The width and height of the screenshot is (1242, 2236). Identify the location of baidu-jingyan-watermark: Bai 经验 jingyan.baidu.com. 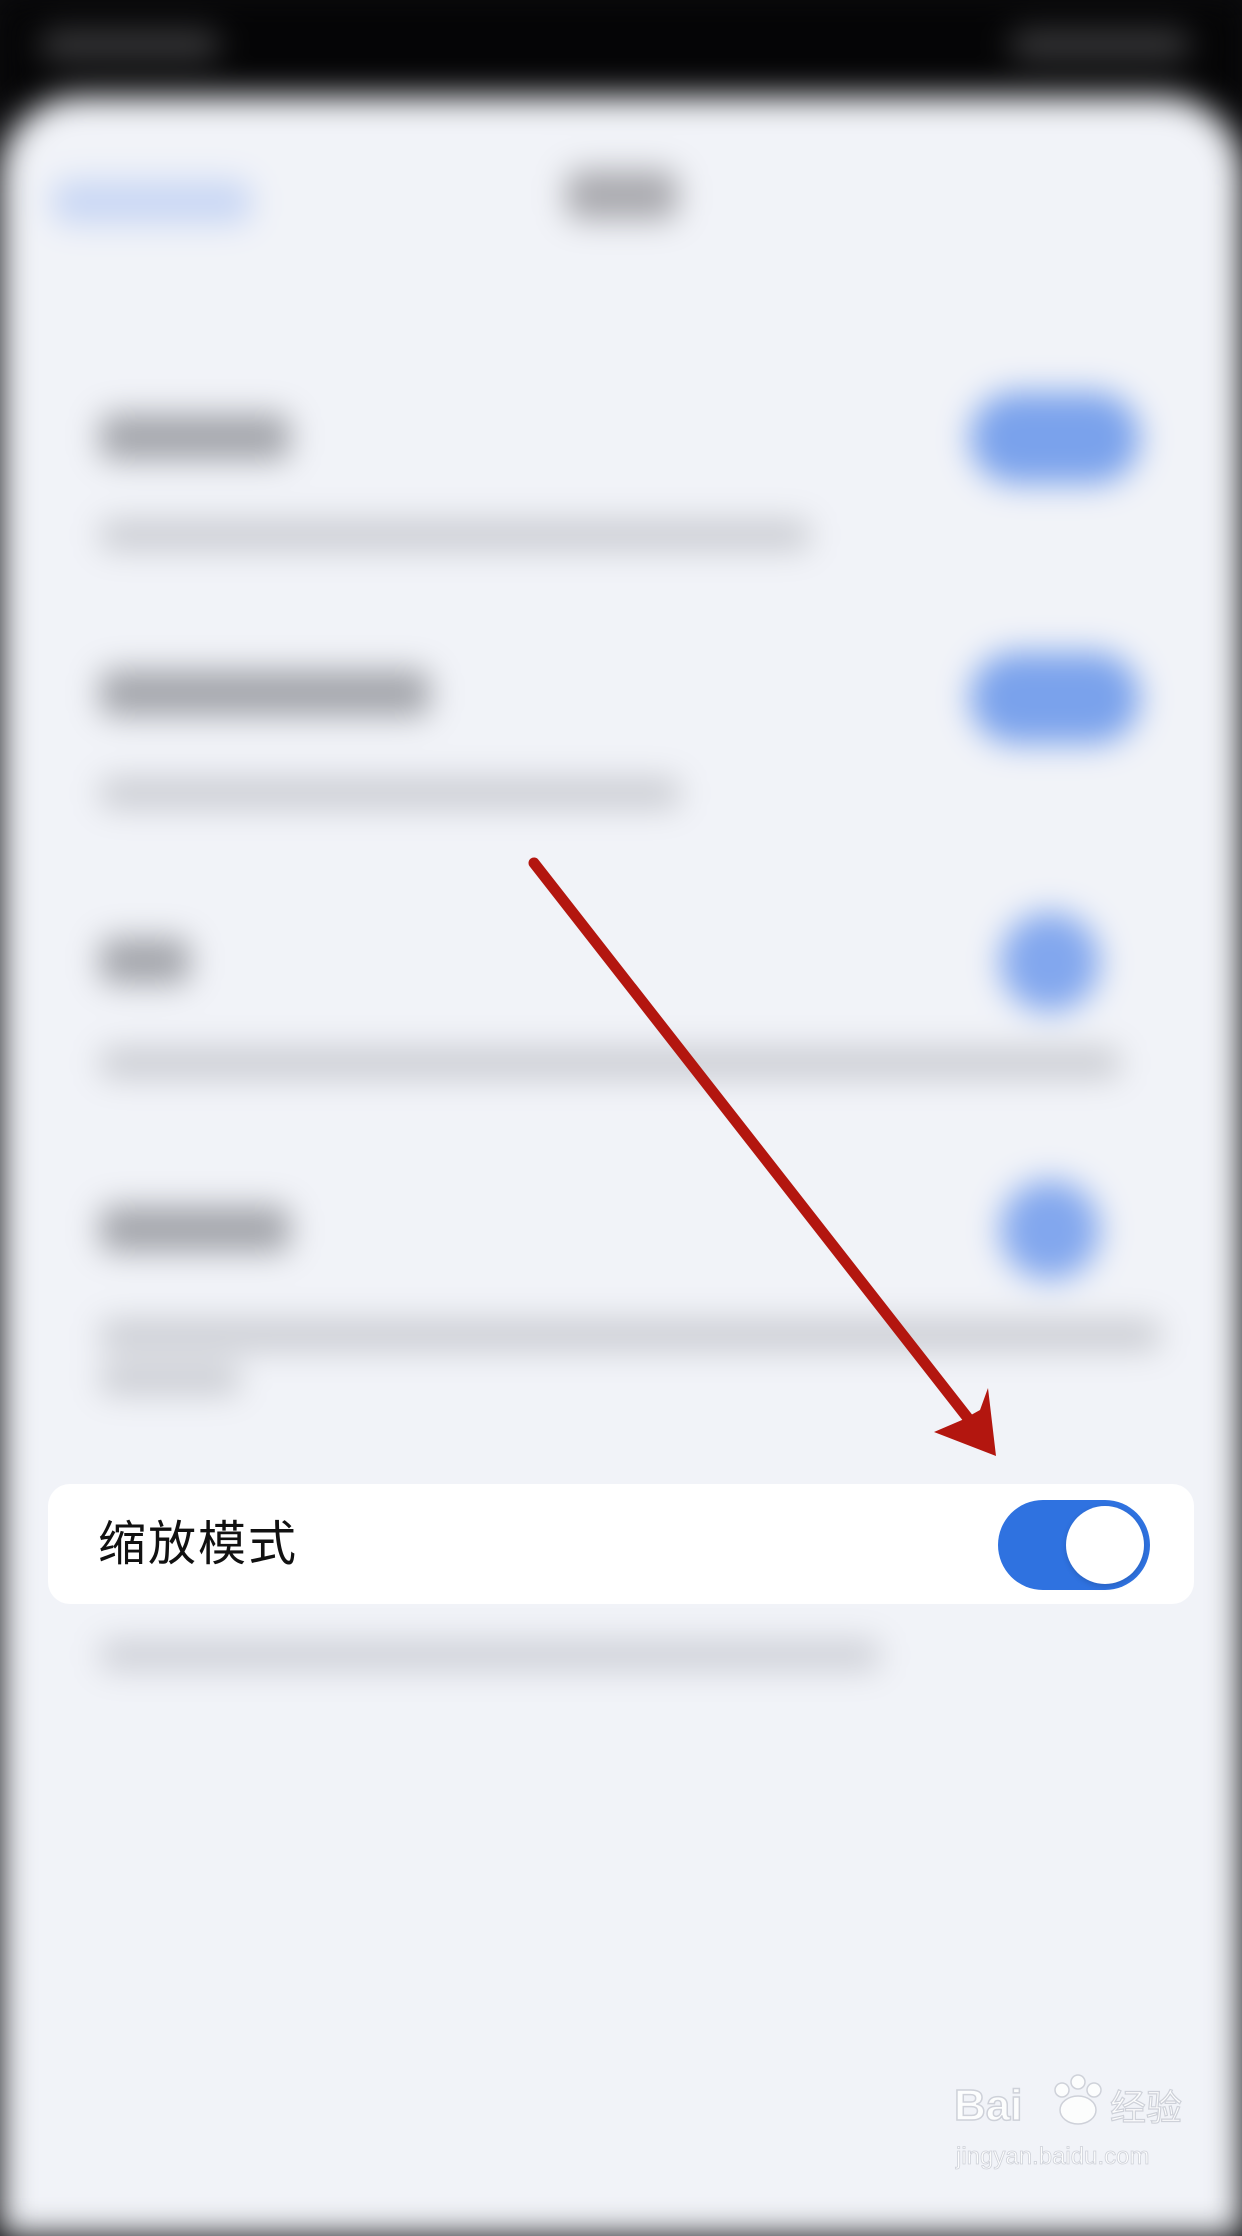
(1068, 2122).